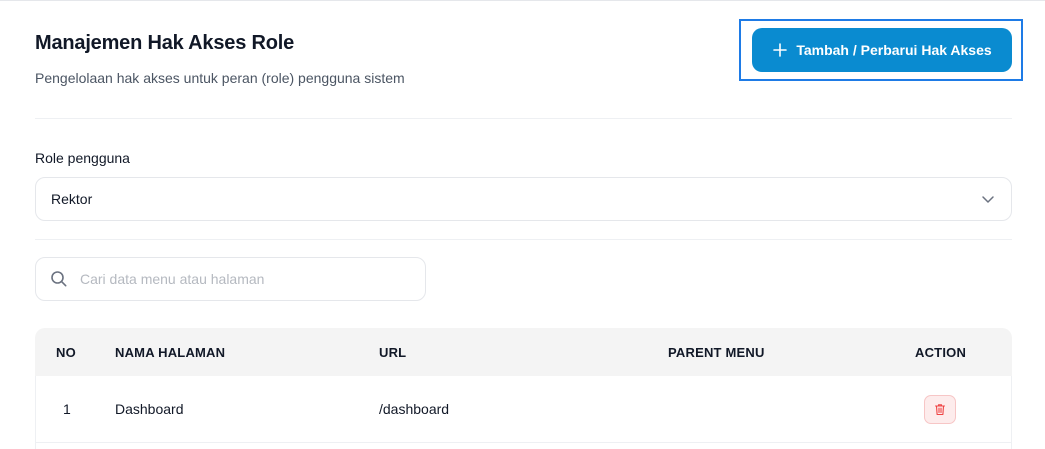 This screenshot has height=449, width=1045. Describe the element at coordinates (165, 43) in the screenshot. I see `page-title: Manajemen Hak Akses Role` at that location.